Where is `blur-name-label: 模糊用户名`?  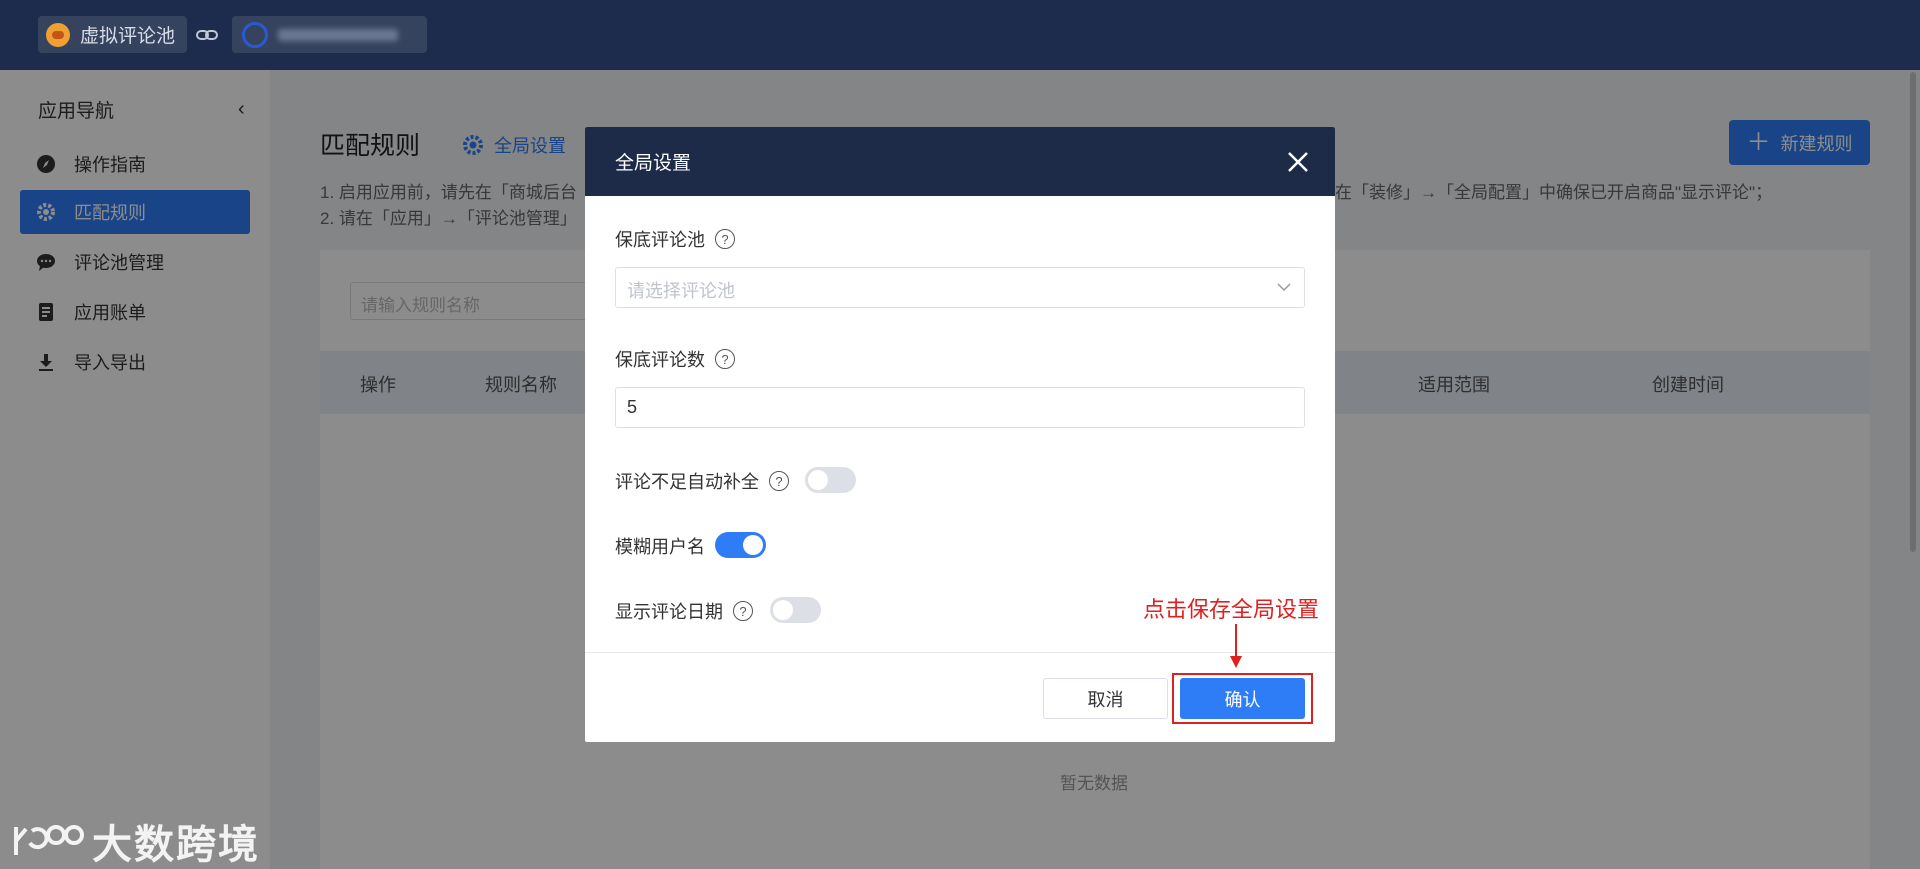
blur-name-label: 模糊用户名 is located at coordinates (660, 546).